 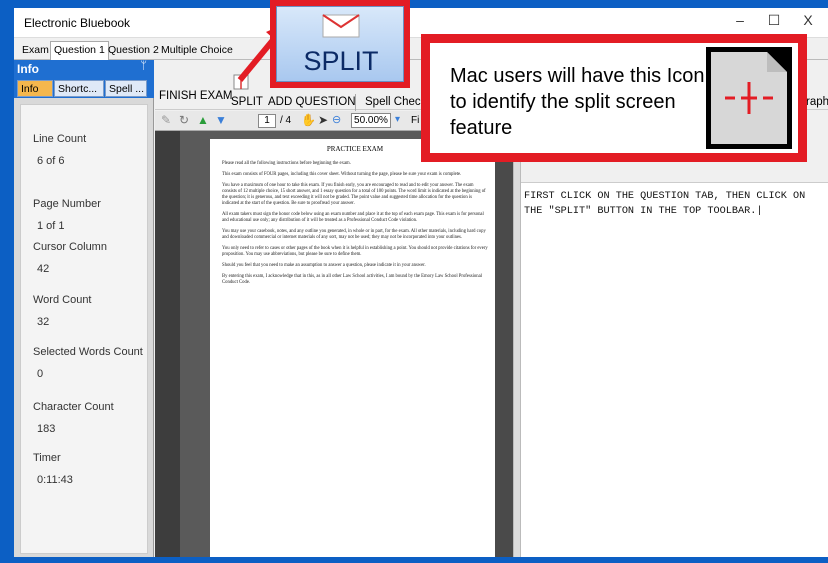 What do you see at coordinates (73, 418) in the screenshot?
I see `stat-character-count: Character Count 183` at bounding box center [73, 418].